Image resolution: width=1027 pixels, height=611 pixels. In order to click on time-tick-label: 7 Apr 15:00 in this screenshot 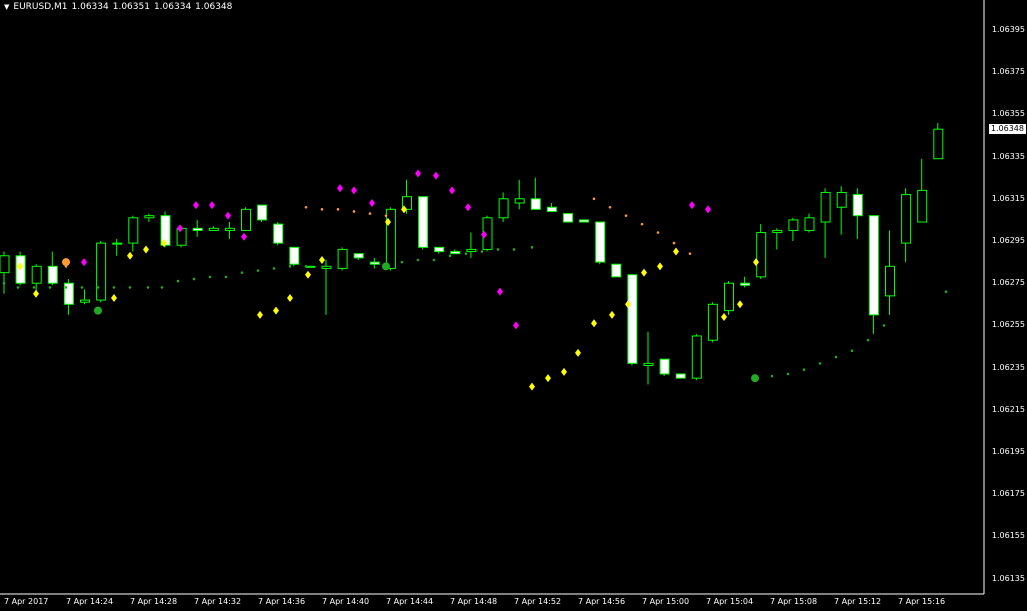, I will do `click(666, 601)`.